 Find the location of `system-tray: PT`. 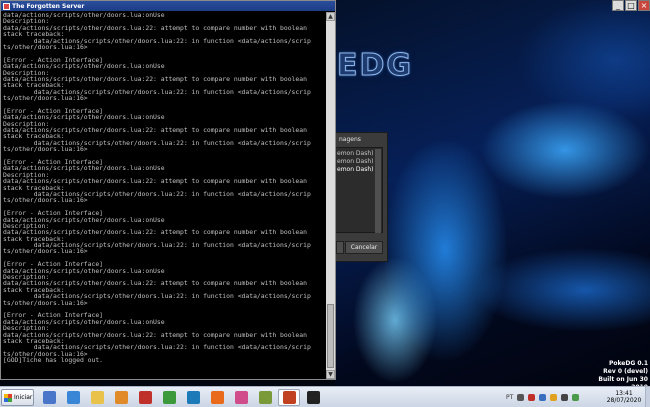

system-tray: PT is located at coordinates (543, 397).